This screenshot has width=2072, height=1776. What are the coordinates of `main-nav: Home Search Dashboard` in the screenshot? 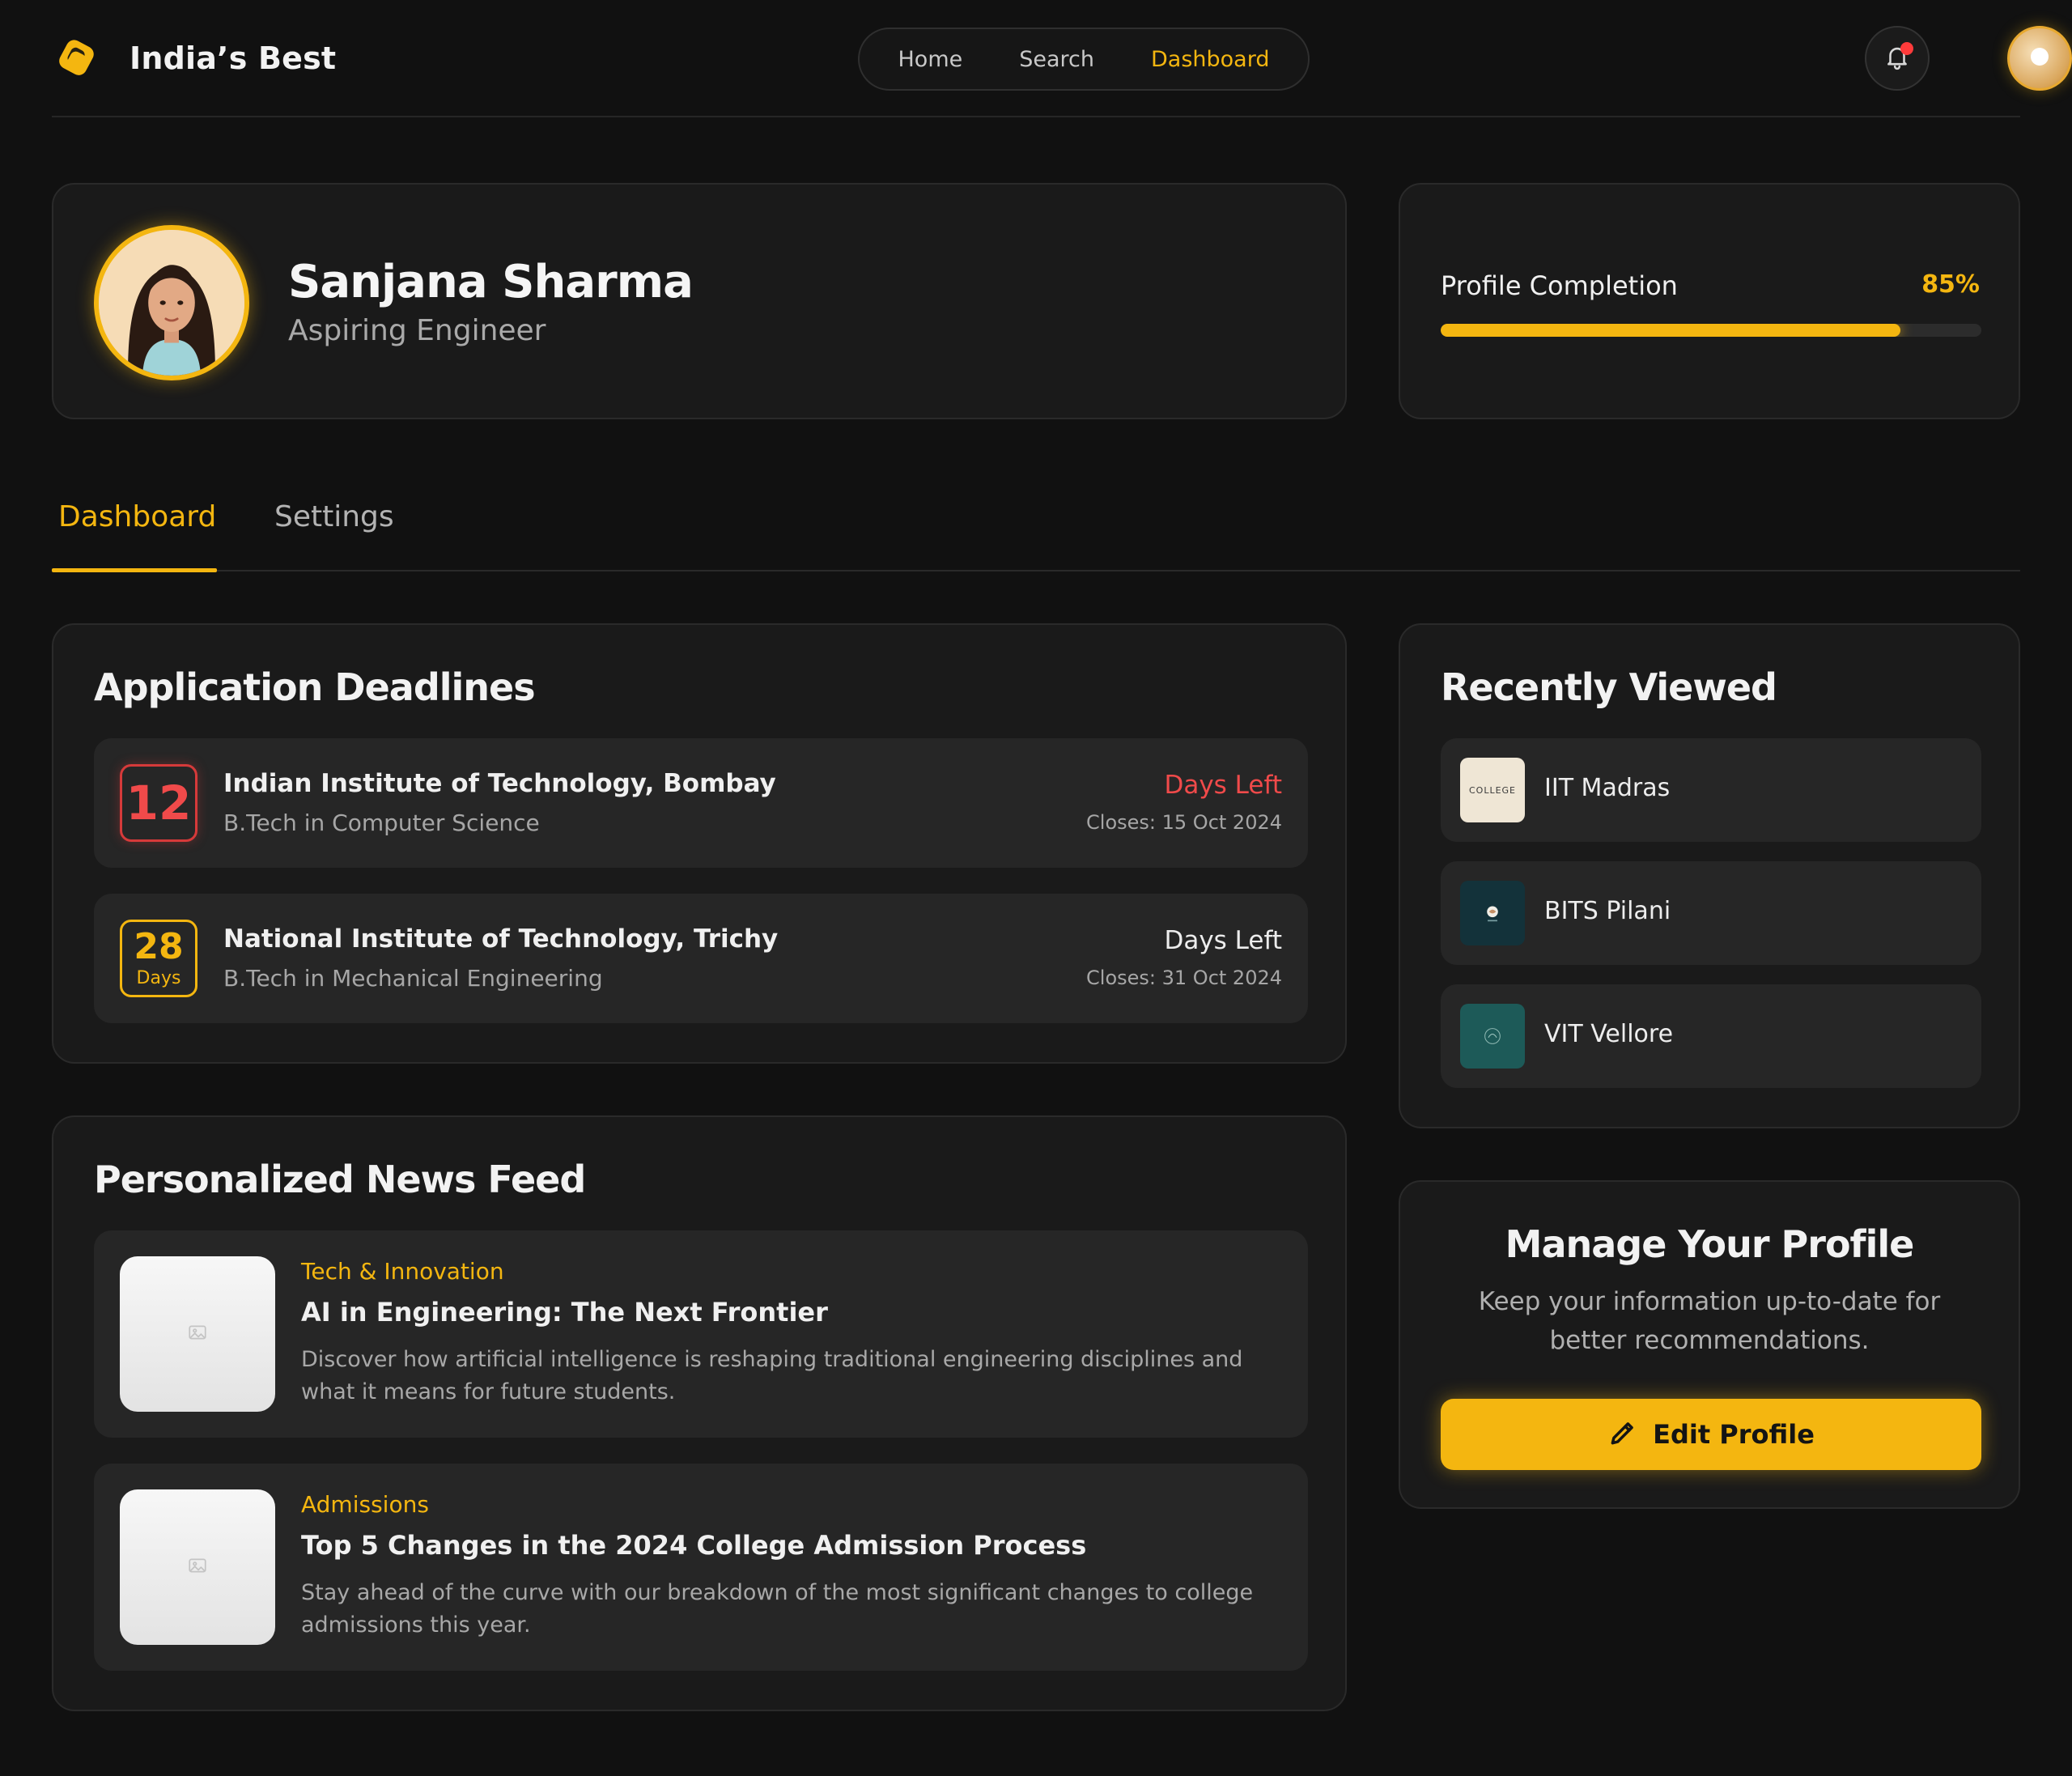 It's located at (1084, 59).